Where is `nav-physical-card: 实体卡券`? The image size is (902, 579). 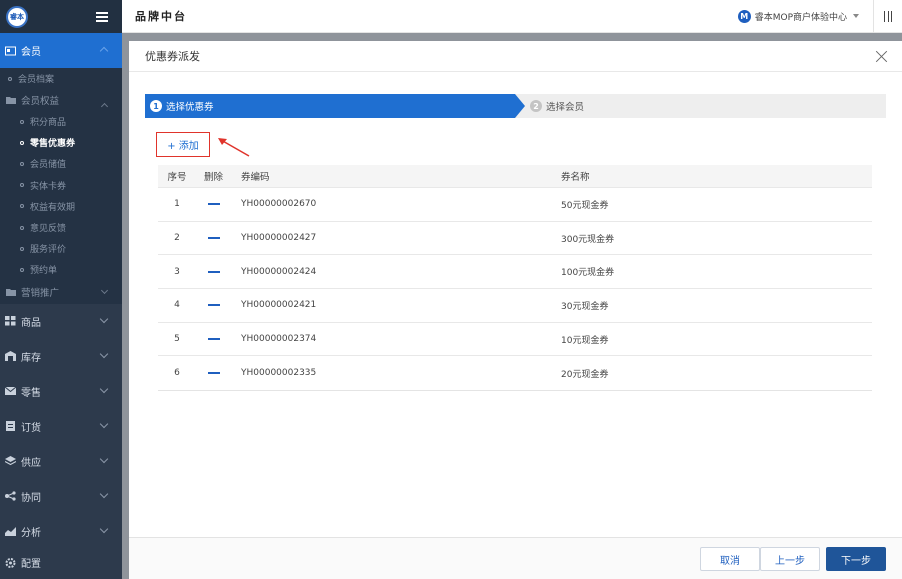 nav-physical-card: 实体卡券 is located at coordinates (61, 185).